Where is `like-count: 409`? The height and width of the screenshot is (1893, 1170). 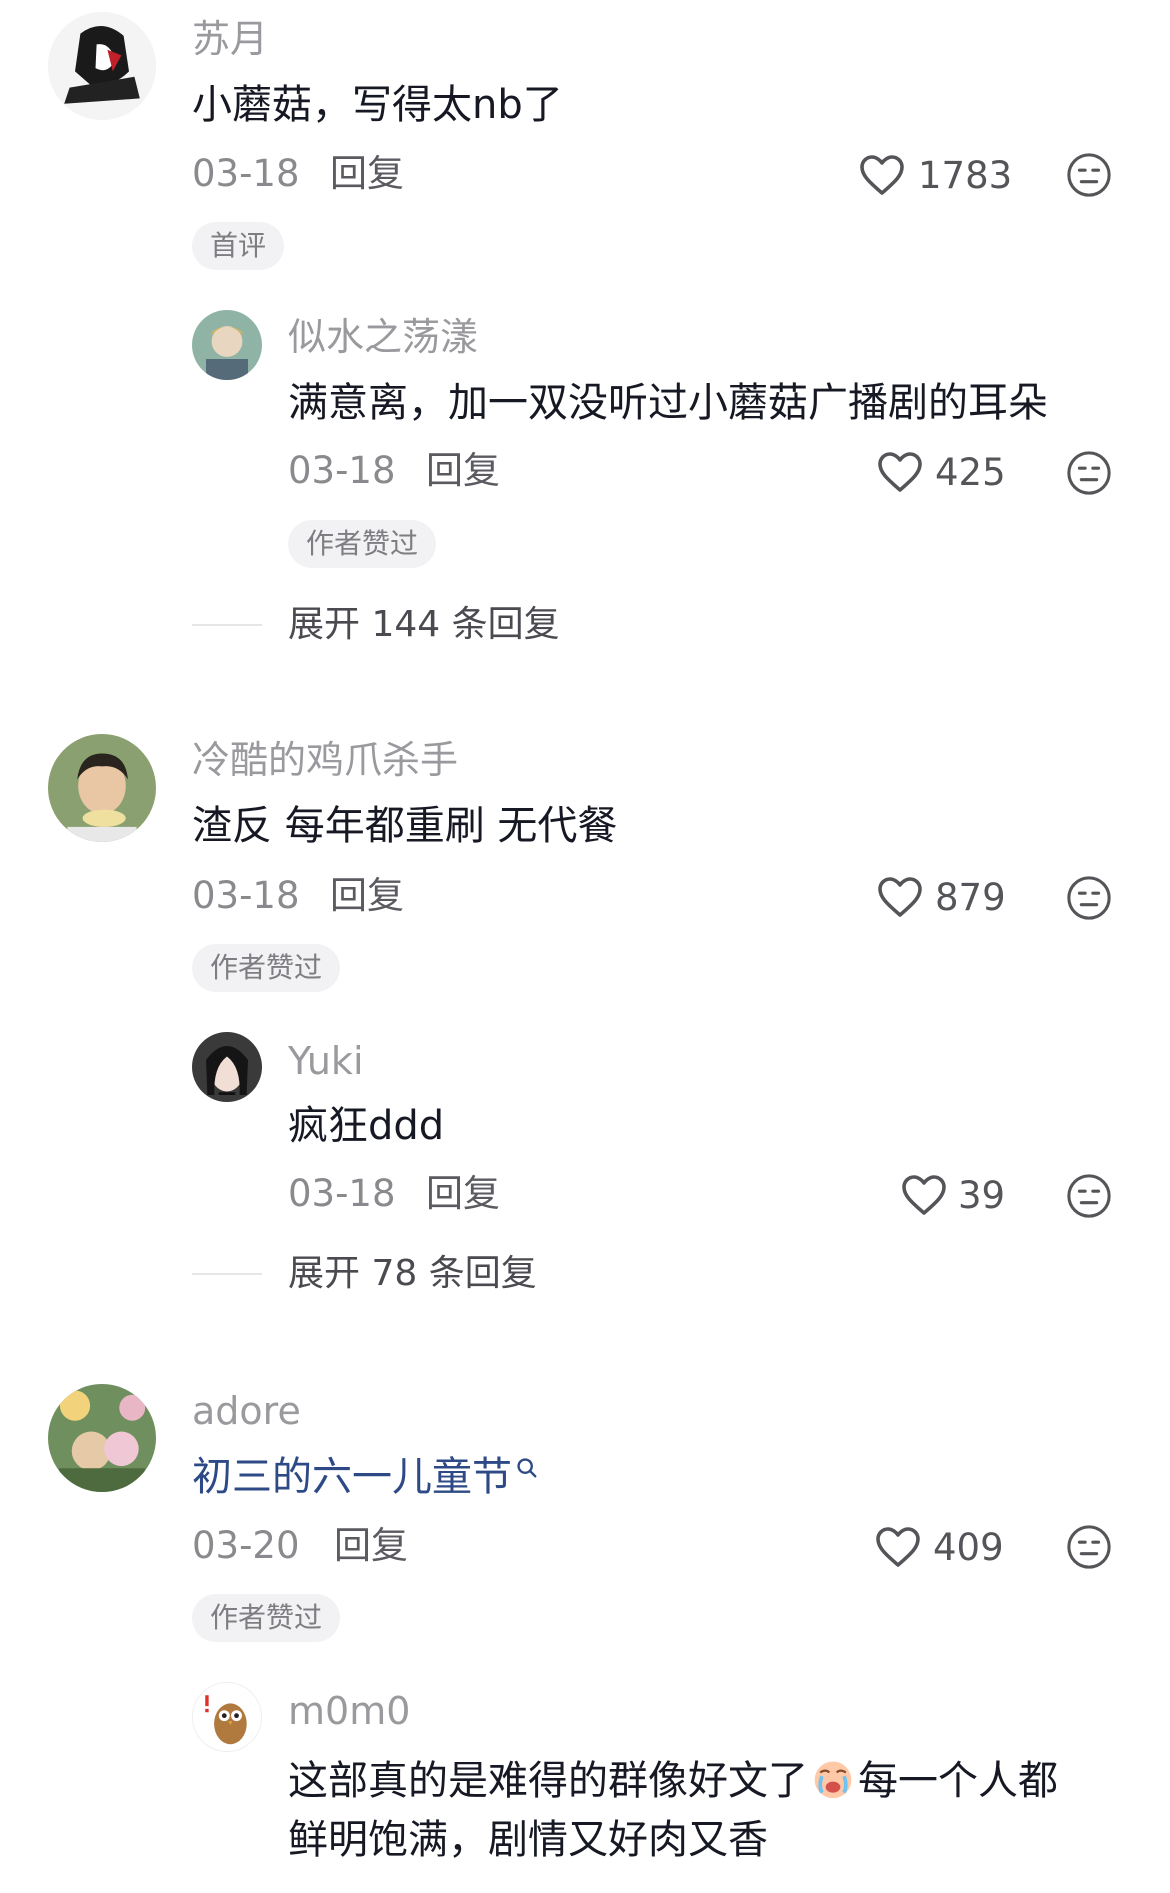 like-count: 409 is located at coordinates (968, 1547).